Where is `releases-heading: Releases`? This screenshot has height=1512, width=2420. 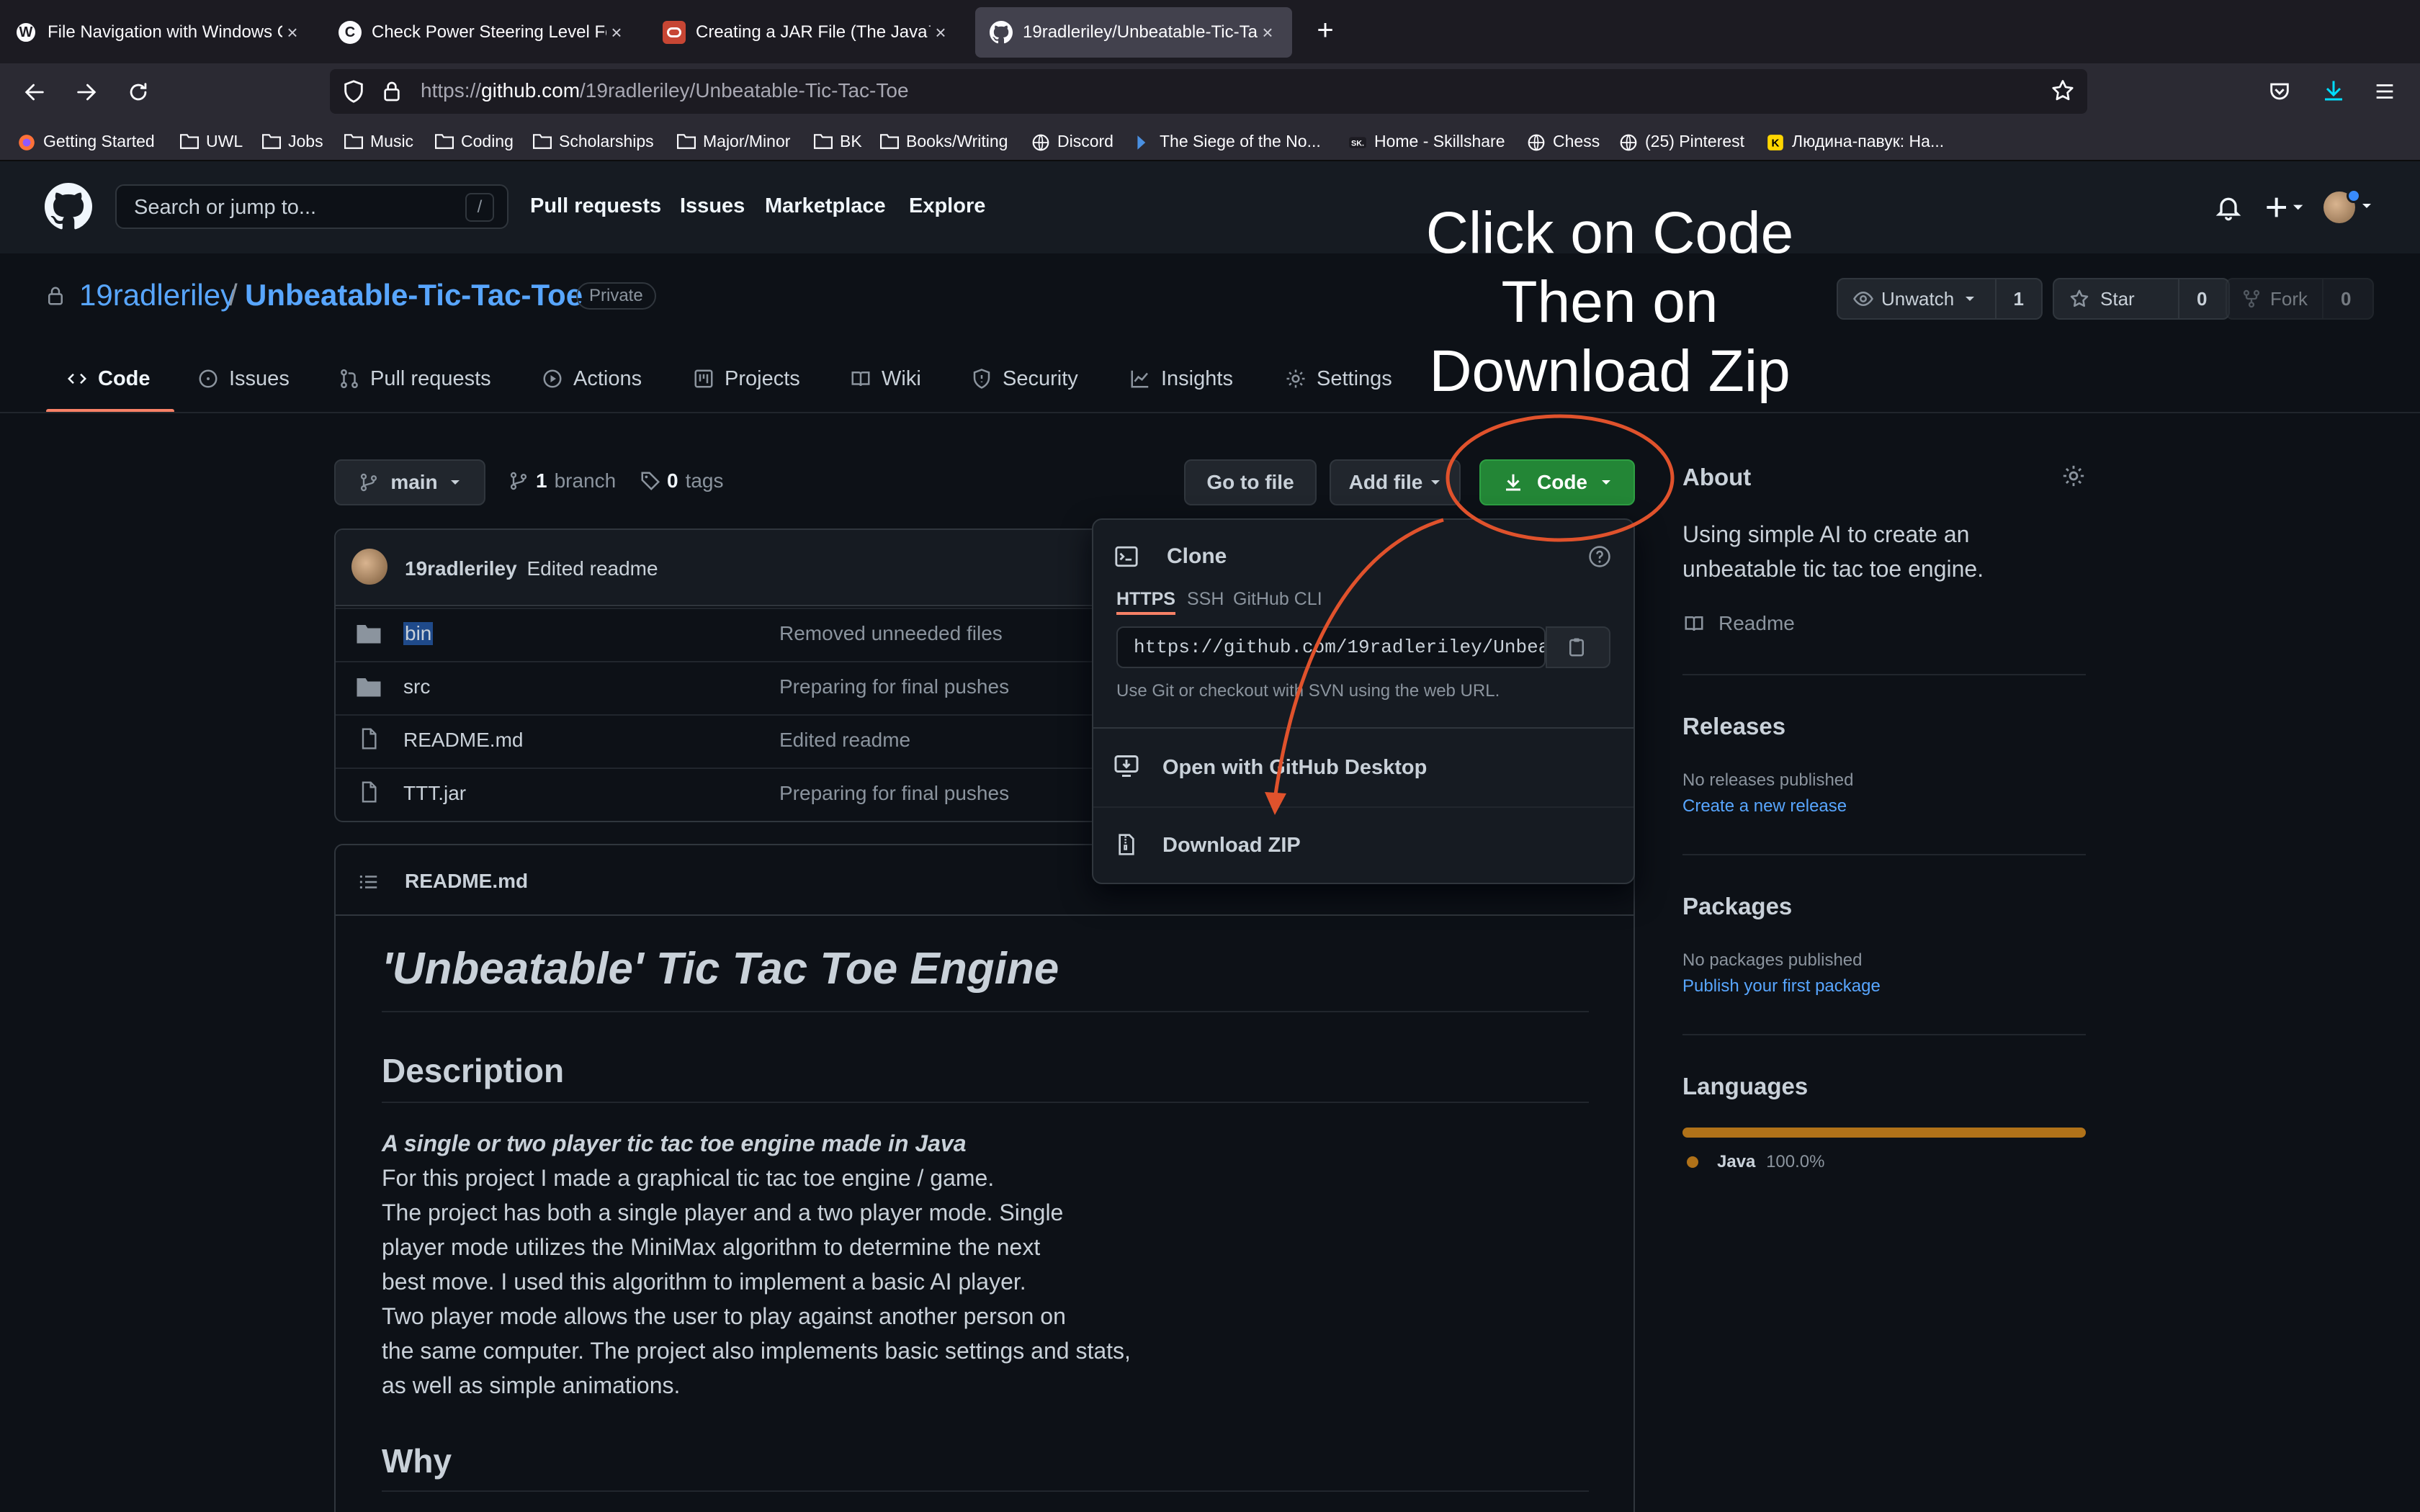
releases-heading: Releases is located at coordinates (1734, 726).